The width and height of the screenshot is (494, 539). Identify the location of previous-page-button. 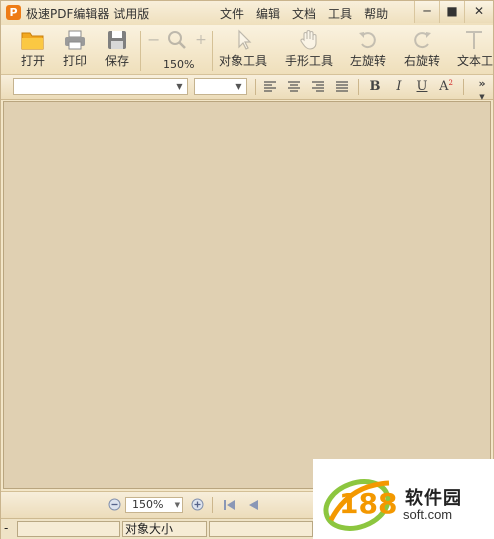
(253, 505).